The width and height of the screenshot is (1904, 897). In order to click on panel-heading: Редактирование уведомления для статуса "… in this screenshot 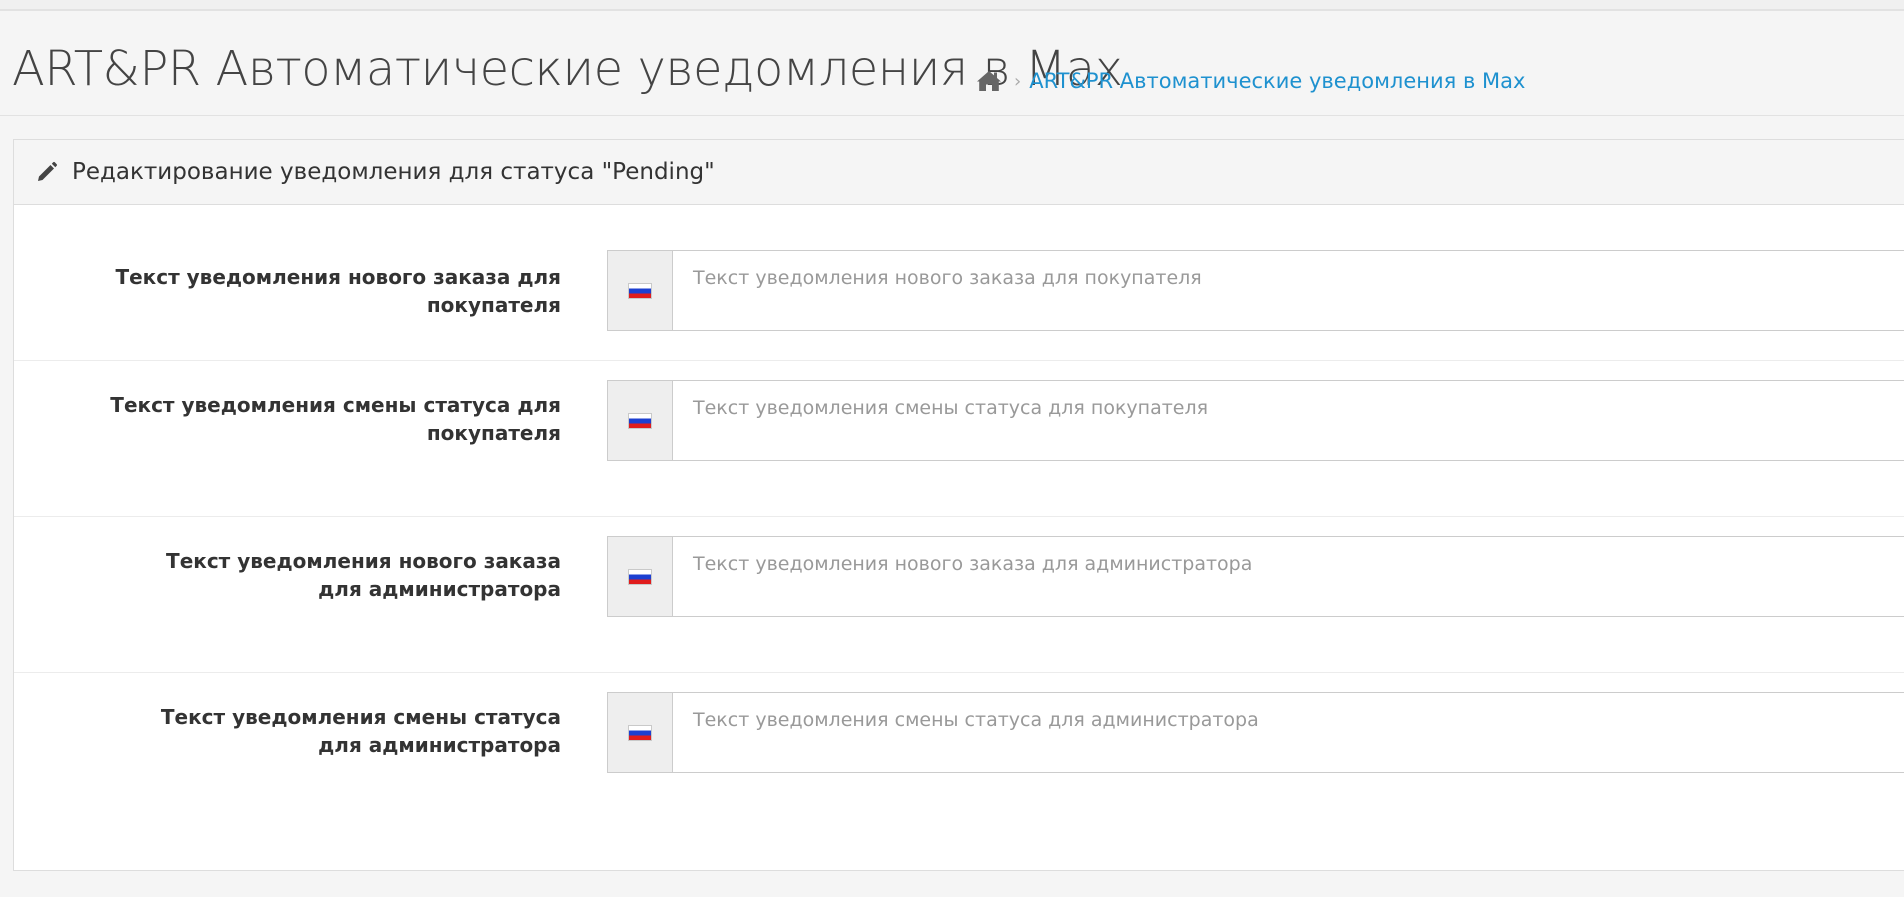, I will do `click(959, 172)`.